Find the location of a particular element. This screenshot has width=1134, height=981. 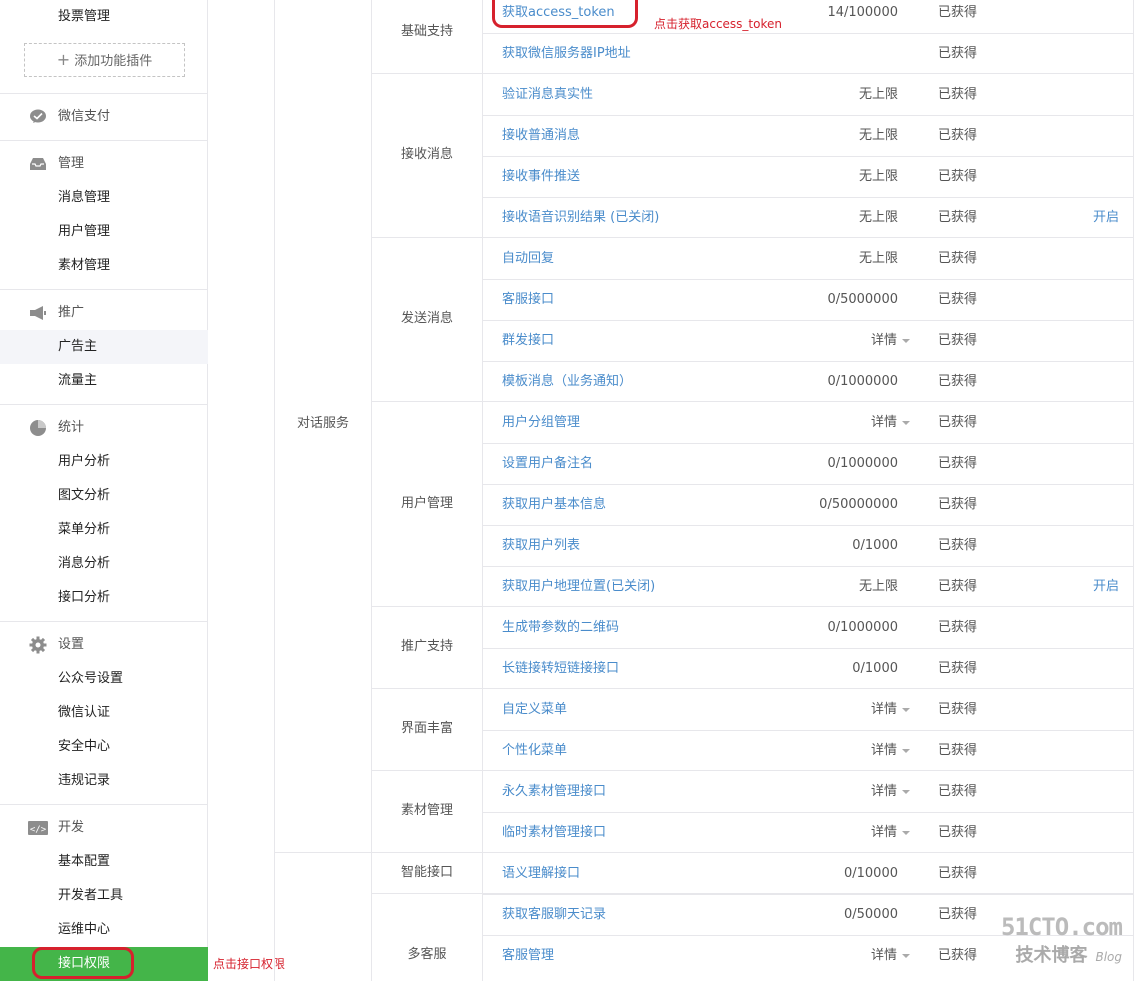

group-name: 智能接口 is located at coordinates (426, 872).